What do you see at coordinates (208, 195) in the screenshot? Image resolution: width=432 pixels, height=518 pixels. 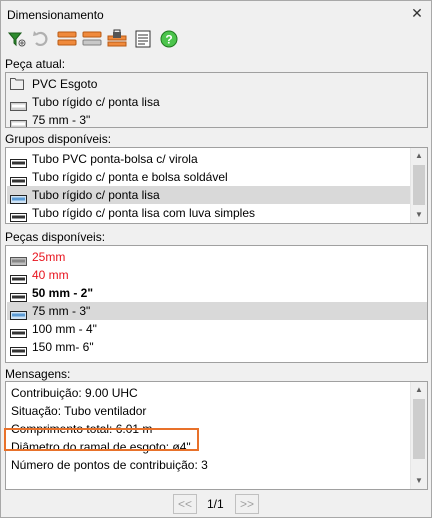 I see `list-item-selected: Tubo rígido c/ ponta lisa` at bounding box center [208, 195].